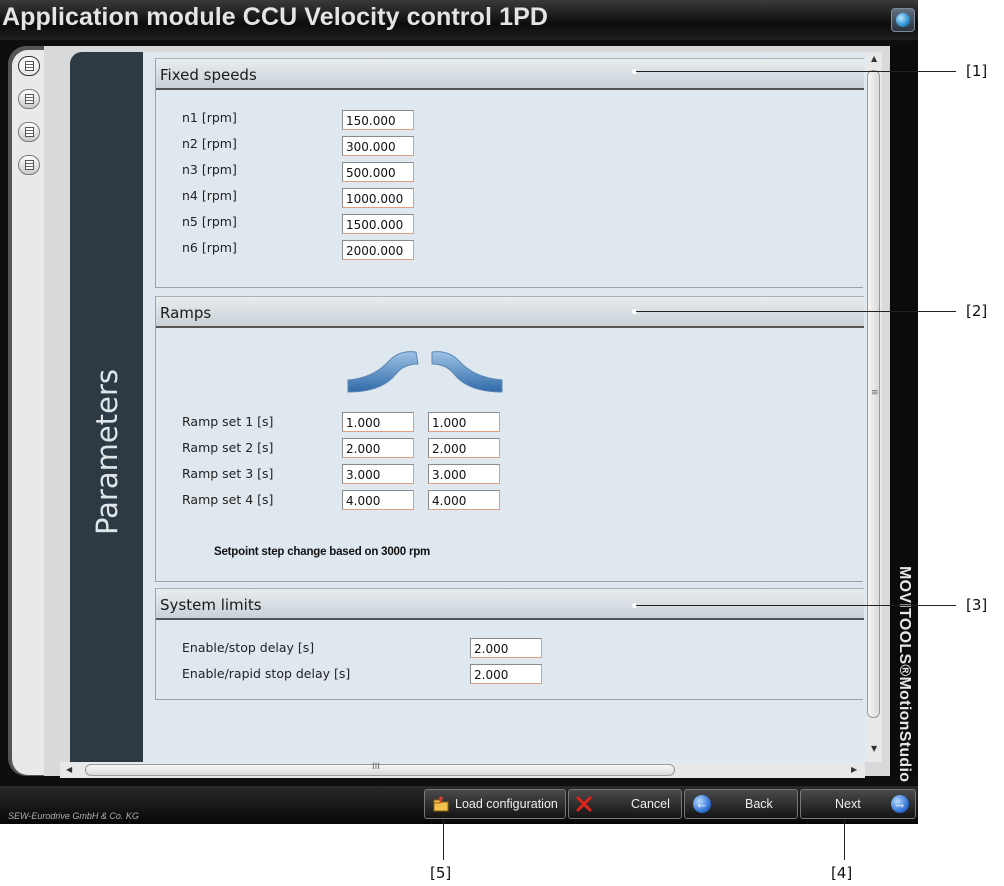 The height and width of the screenshot is (886, 1004). What do you see at coordinates (266, 673) in the screenshot?
I see `enable-rapid-stop-label: Enable/rapid stop delay [s]` at bounding box center [266, 673].